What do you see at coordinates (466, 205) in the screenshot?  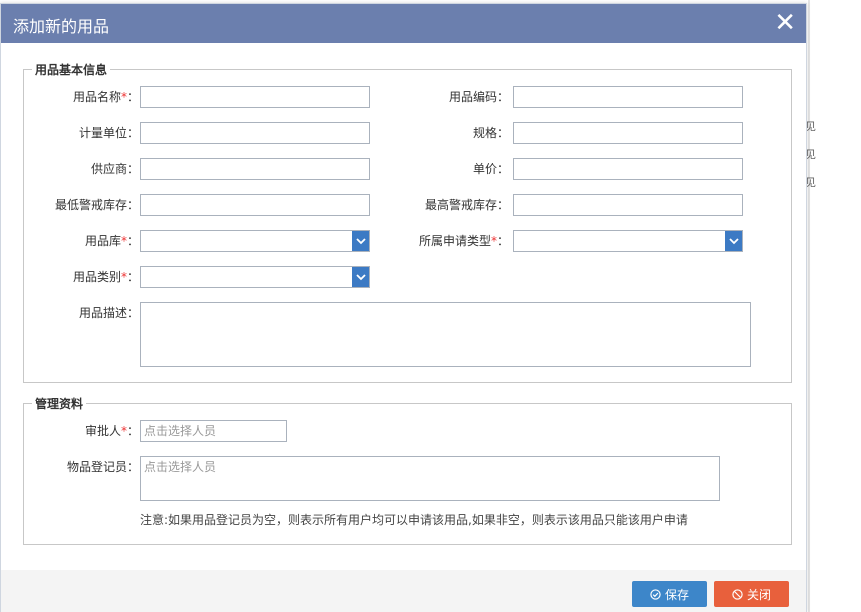 I see `max-stock-label: 最高警戒库存：` at bounding box center [466, 205].